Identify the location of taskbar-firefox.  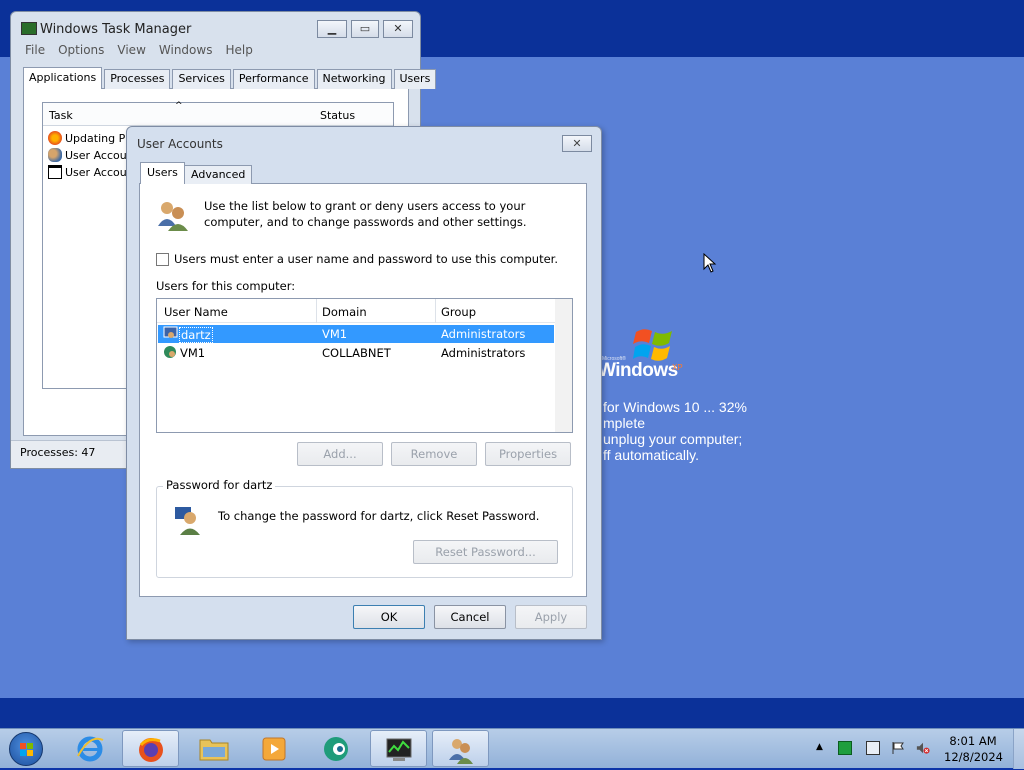
(150, 748).